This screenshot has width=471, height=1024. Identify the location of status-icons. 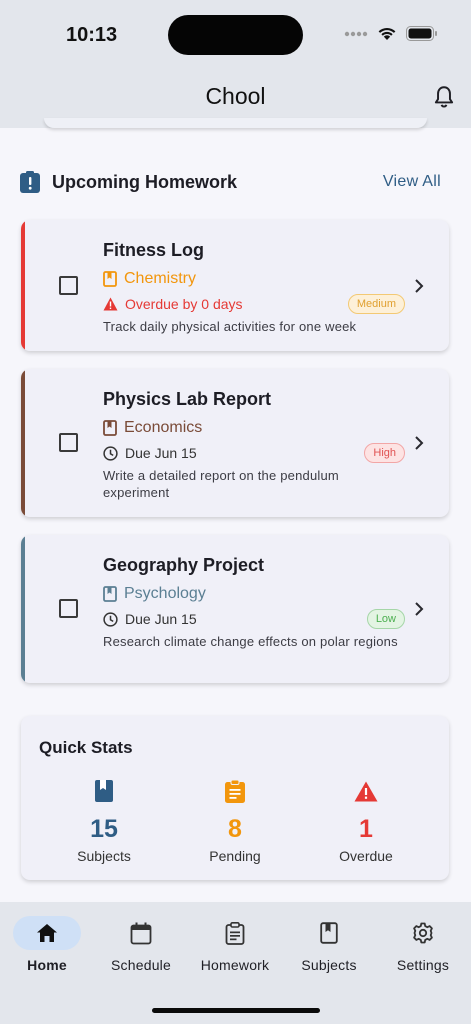
(391, 33).